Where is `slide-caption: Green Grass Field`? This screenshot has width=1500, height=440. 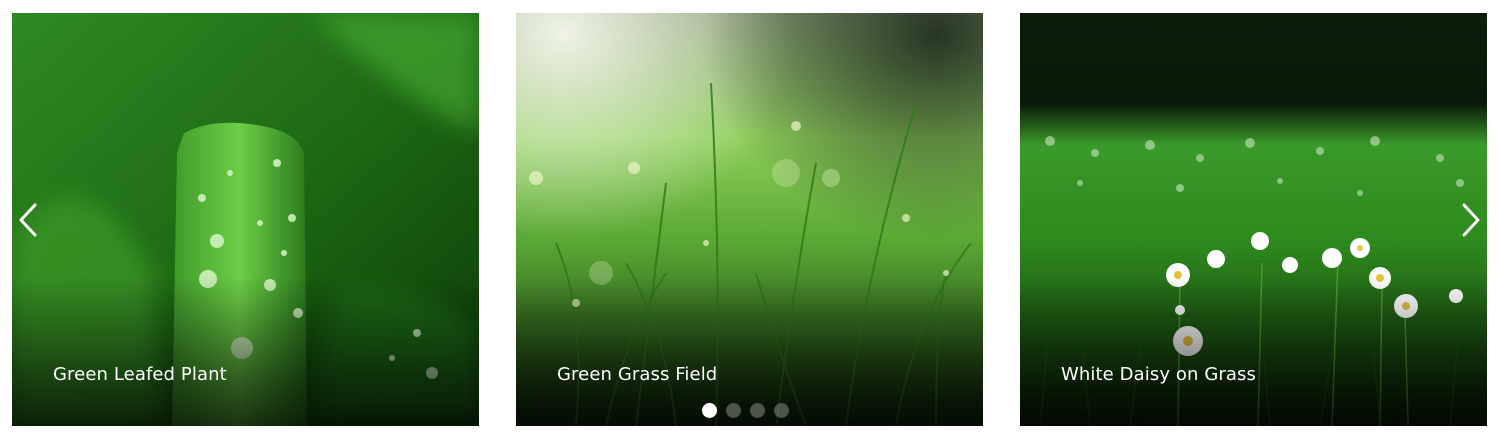
slide-caption: Green Grass Field is located at coordinates (637, 374).